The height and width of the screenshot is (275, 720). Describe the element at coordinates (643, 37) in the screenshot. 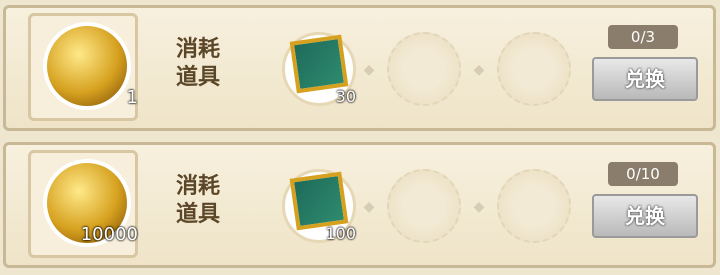

I see `exchange-progress: 0/3` at that location.